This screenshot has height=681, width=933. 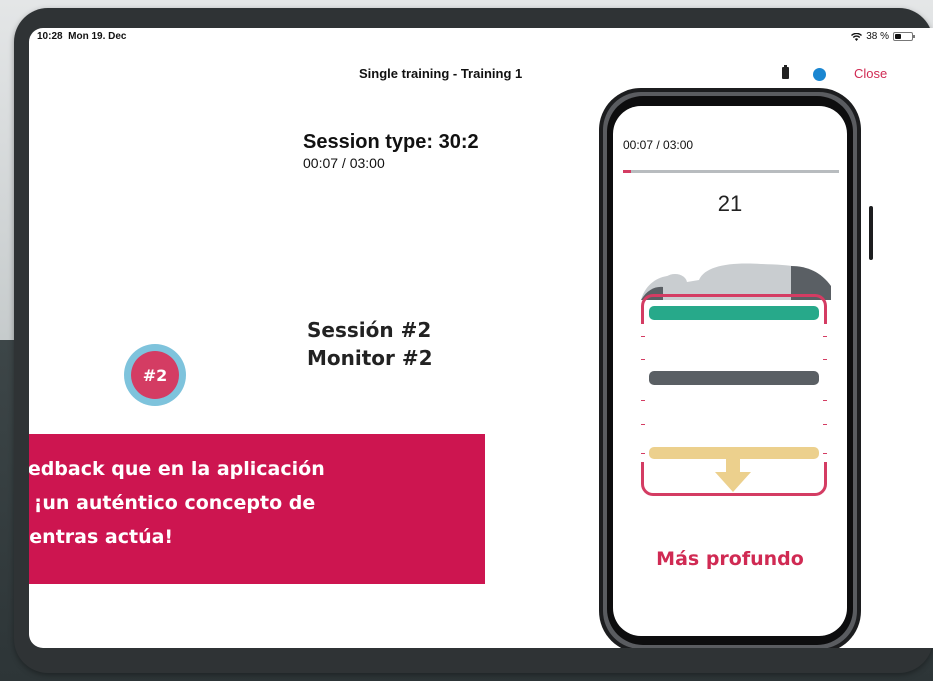 What do you see at coordinates (441, 73) in the screenshot?
I see `nav-title: Single training - Training 1` at bounding box center [441, 73].